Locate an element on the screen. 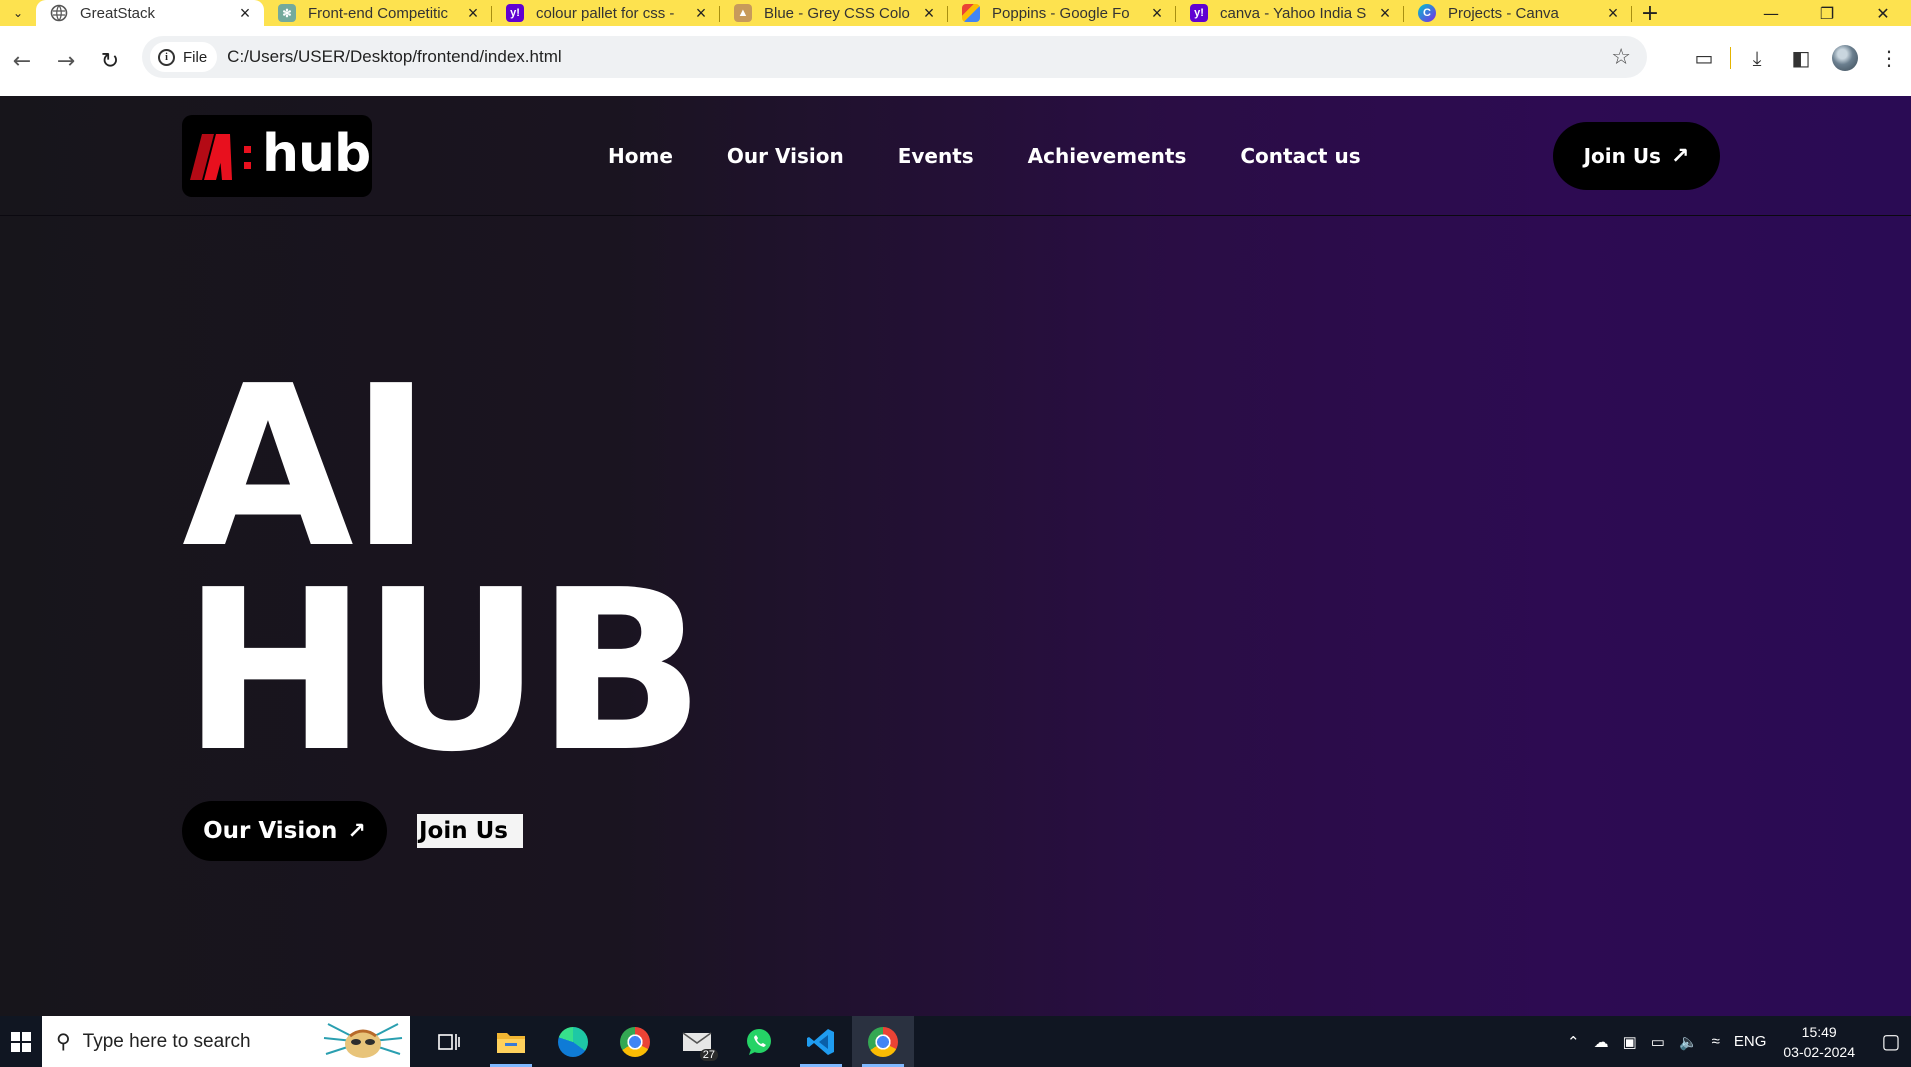 This screenshot has height=1067, width=1911. tab-greatstack: GreatStack × is located at coordinates (150, 13).